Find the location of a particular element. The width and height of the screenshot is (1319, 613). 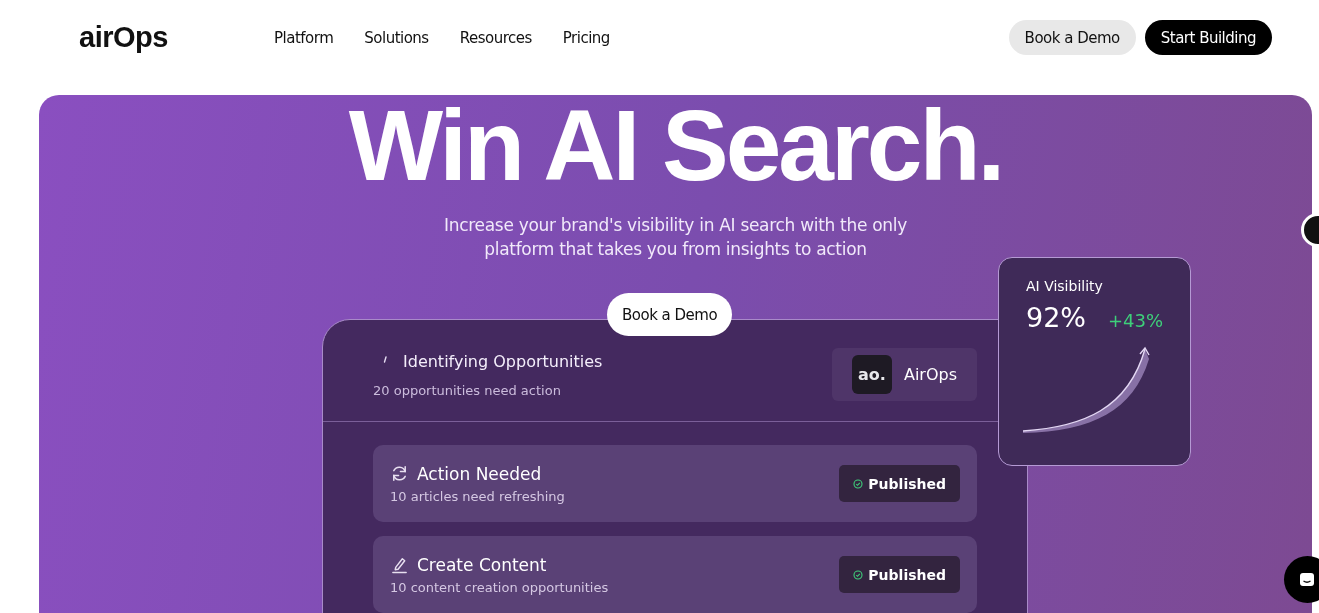

task-subtitle: 10 content creation opportunities is located at coordinates (499, 587).